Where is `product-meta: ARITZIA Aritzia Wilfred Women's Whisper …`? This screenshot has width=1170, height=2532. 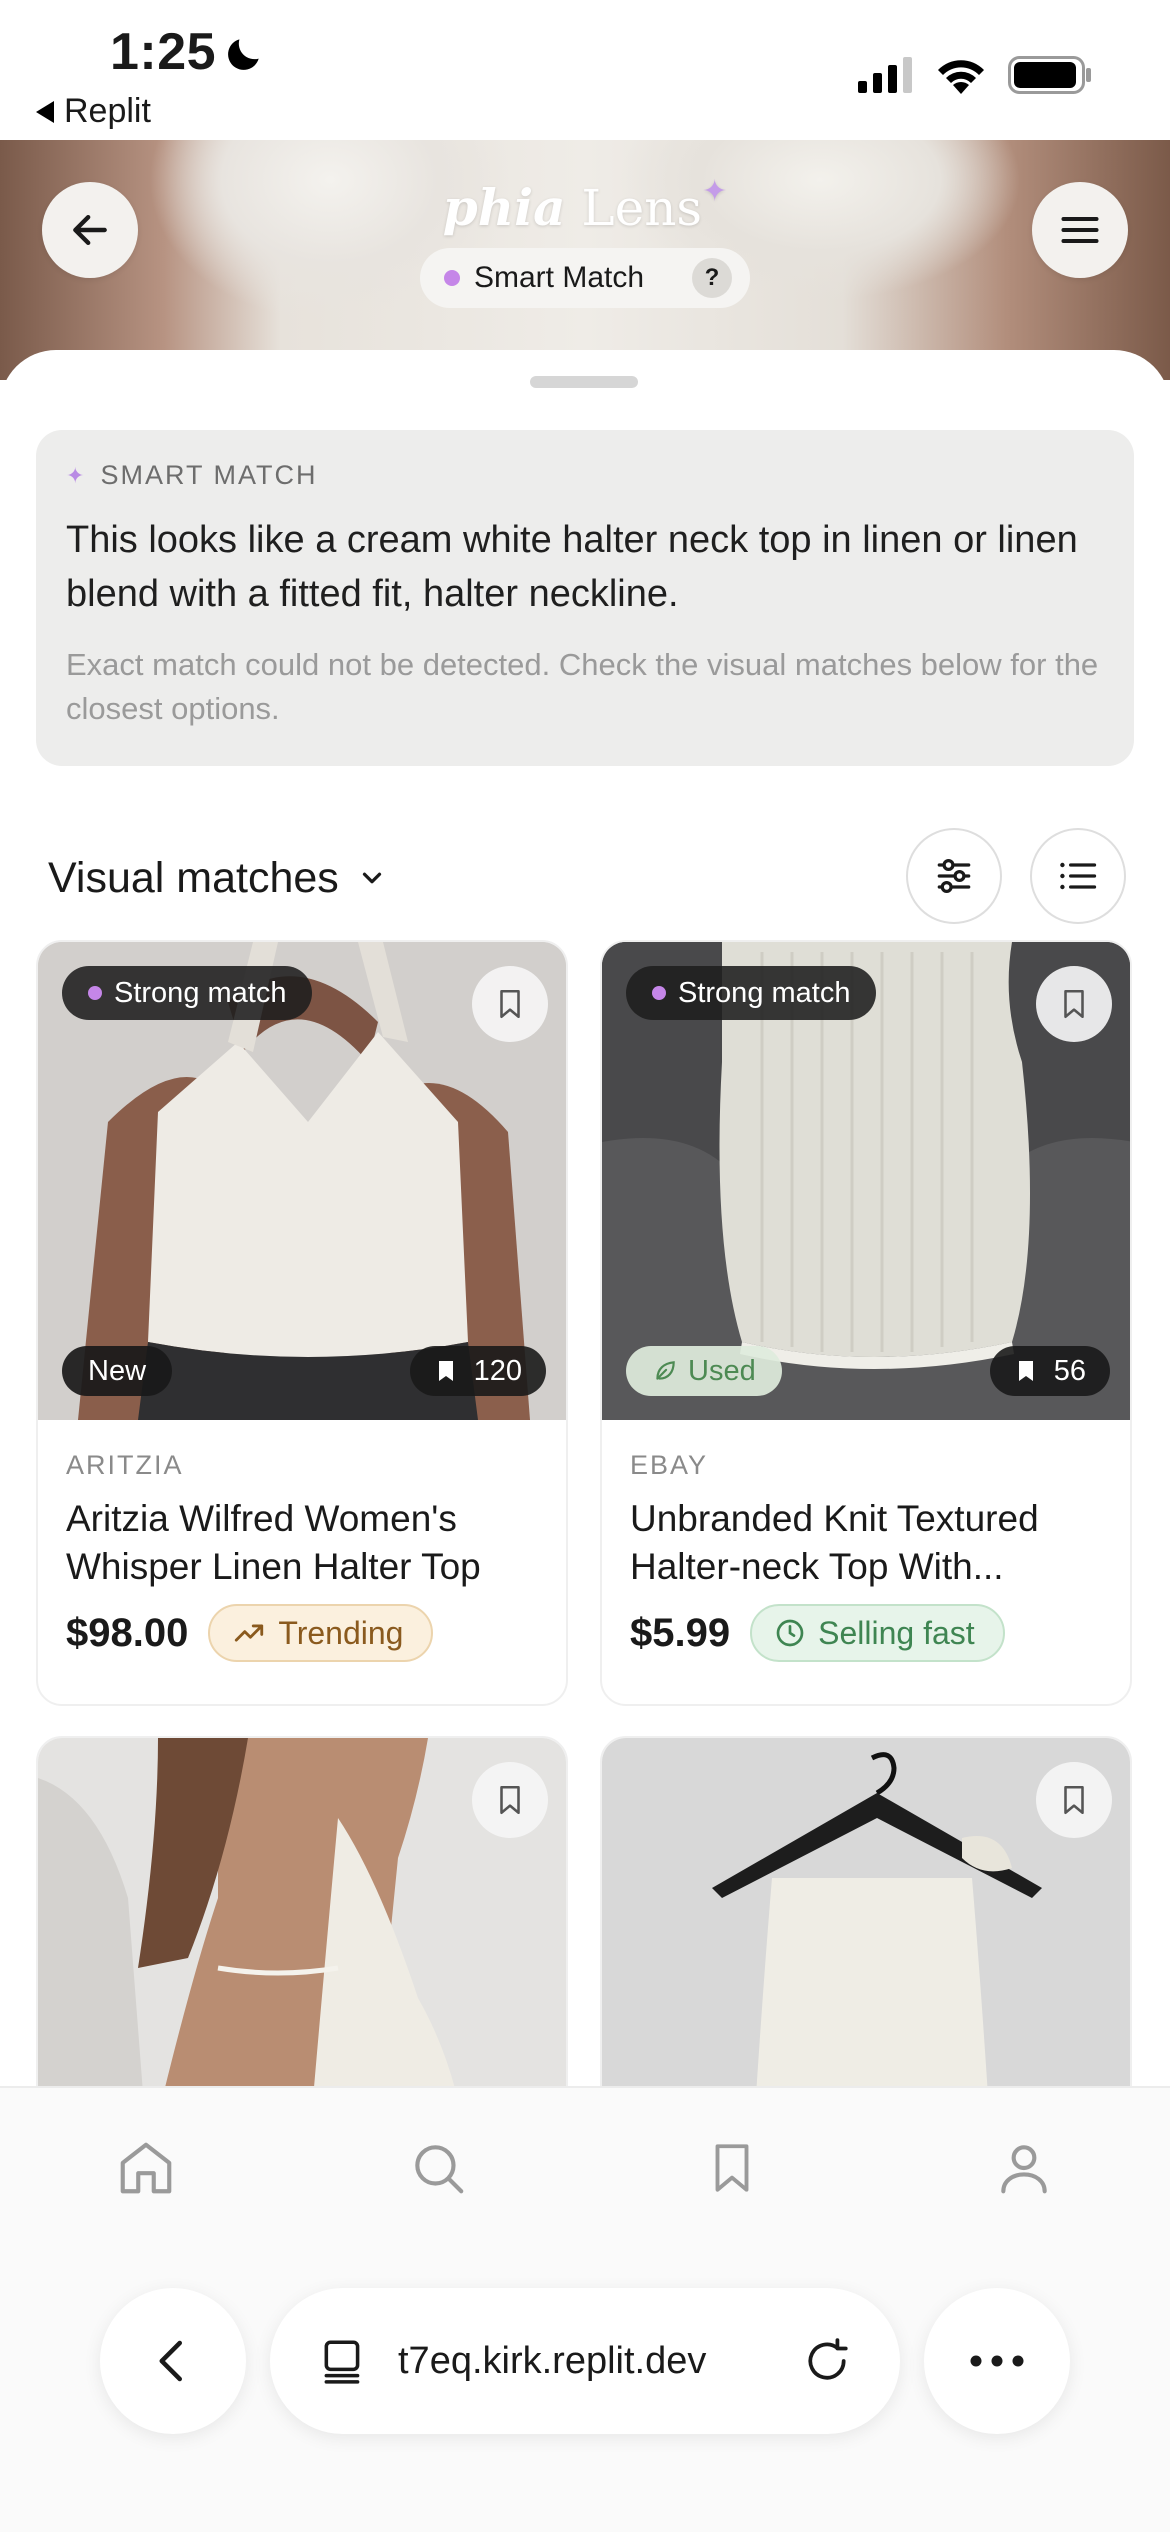
product-meta: ARITZIA Aritzia Wilfred Women's Whisper … is located at coordinates (302, 1541).